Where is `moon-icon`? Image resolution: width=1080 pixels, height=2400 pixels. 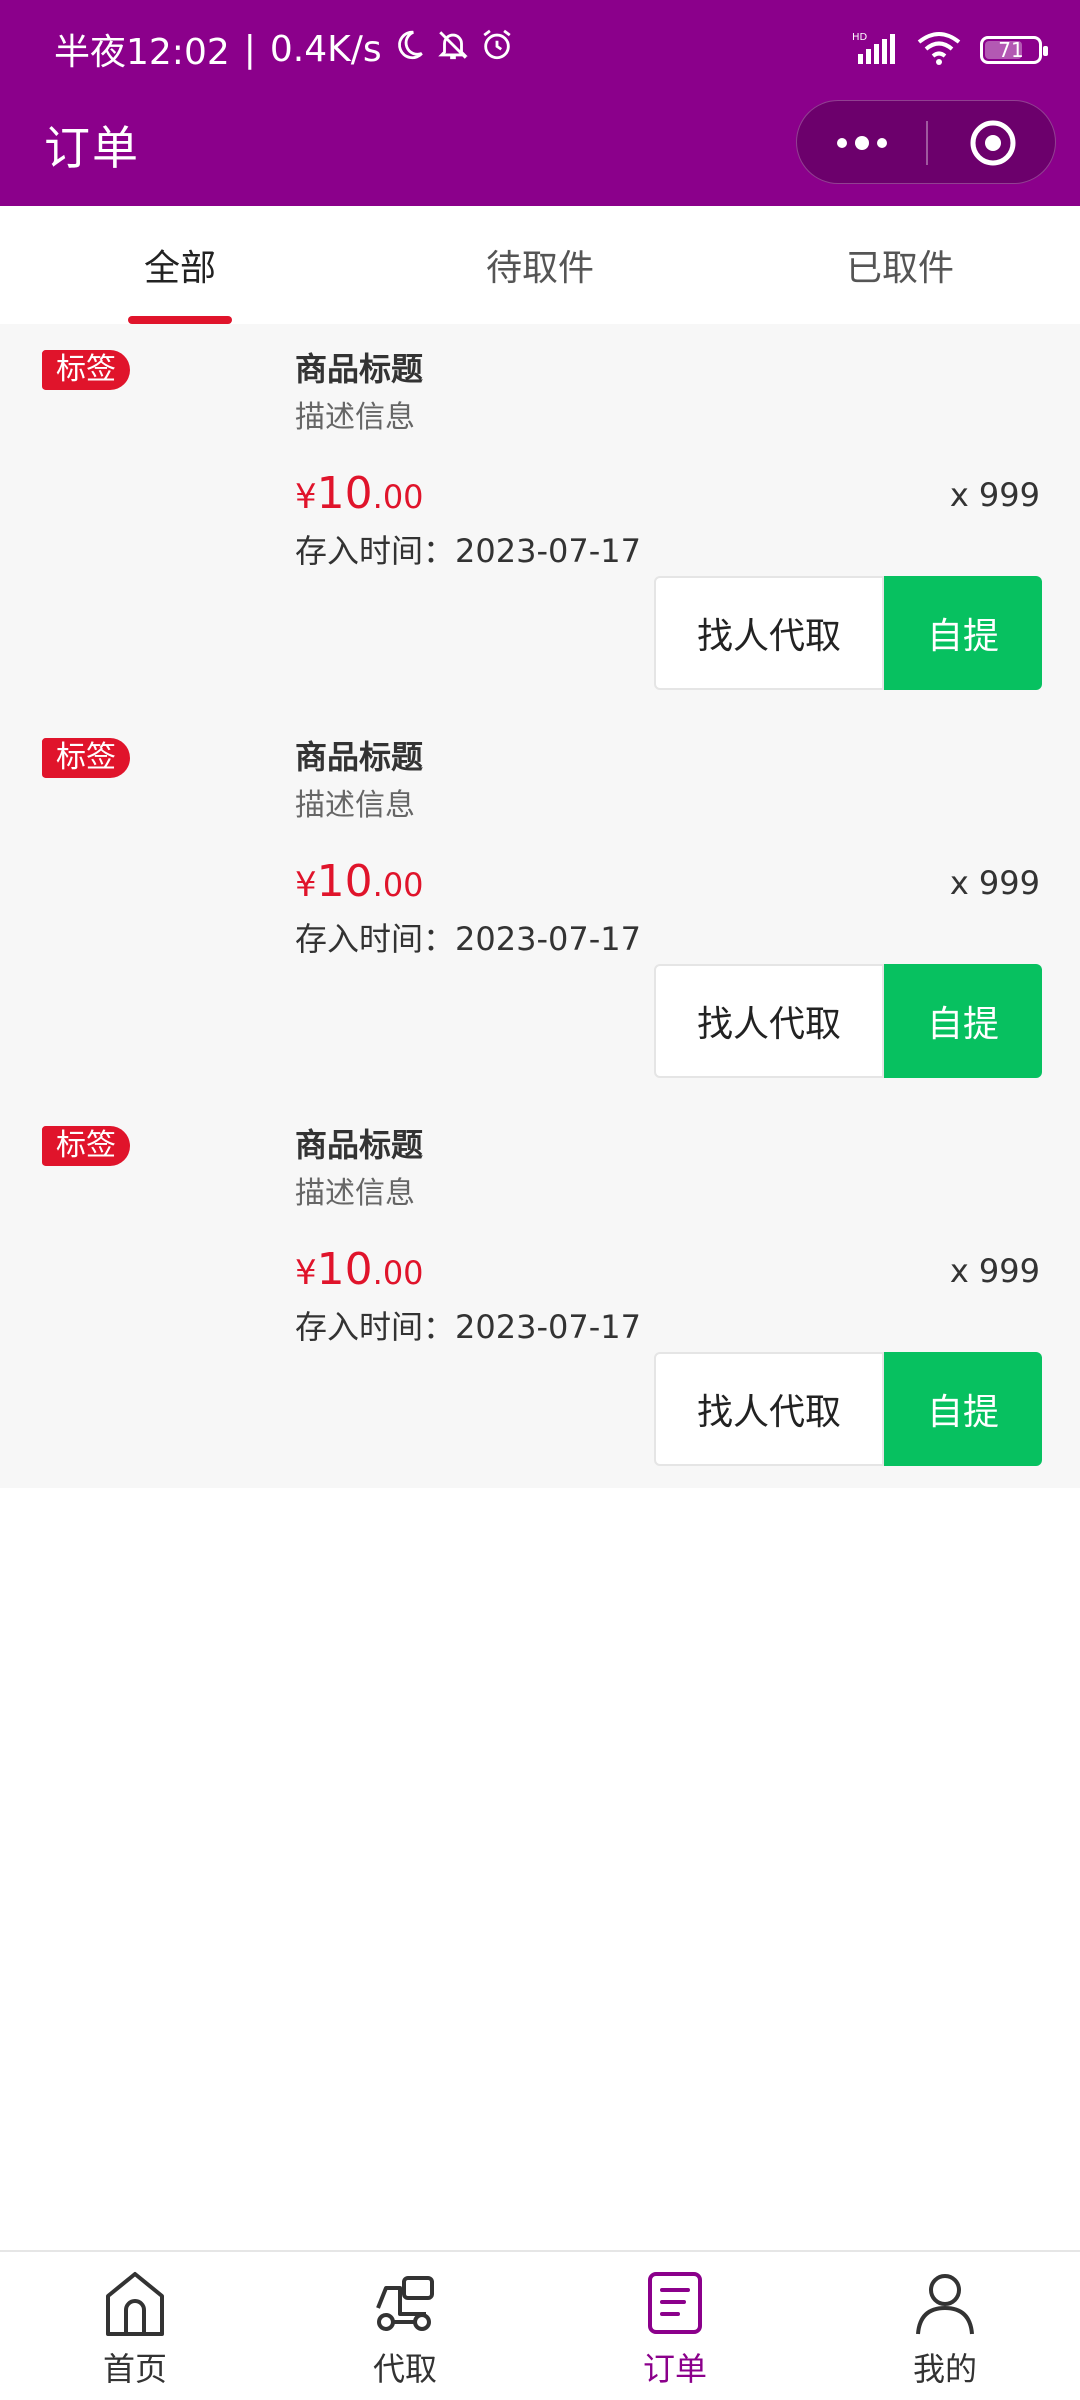 moon-icon is located at coordinates (409, 49).